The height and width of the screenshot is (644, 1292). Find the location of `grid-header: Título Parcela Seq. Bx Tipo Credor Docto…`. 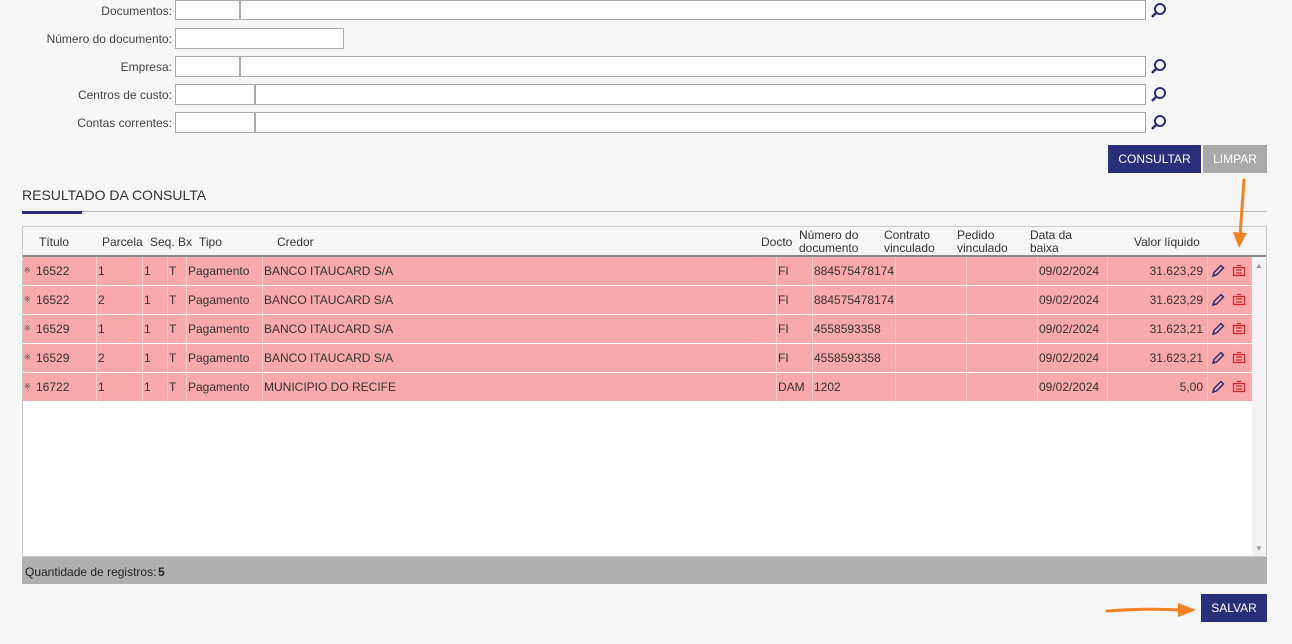

grid-header: Título Parcela Seq. Bx Tipo Credor Docto… is located at coordinates (644, 242).